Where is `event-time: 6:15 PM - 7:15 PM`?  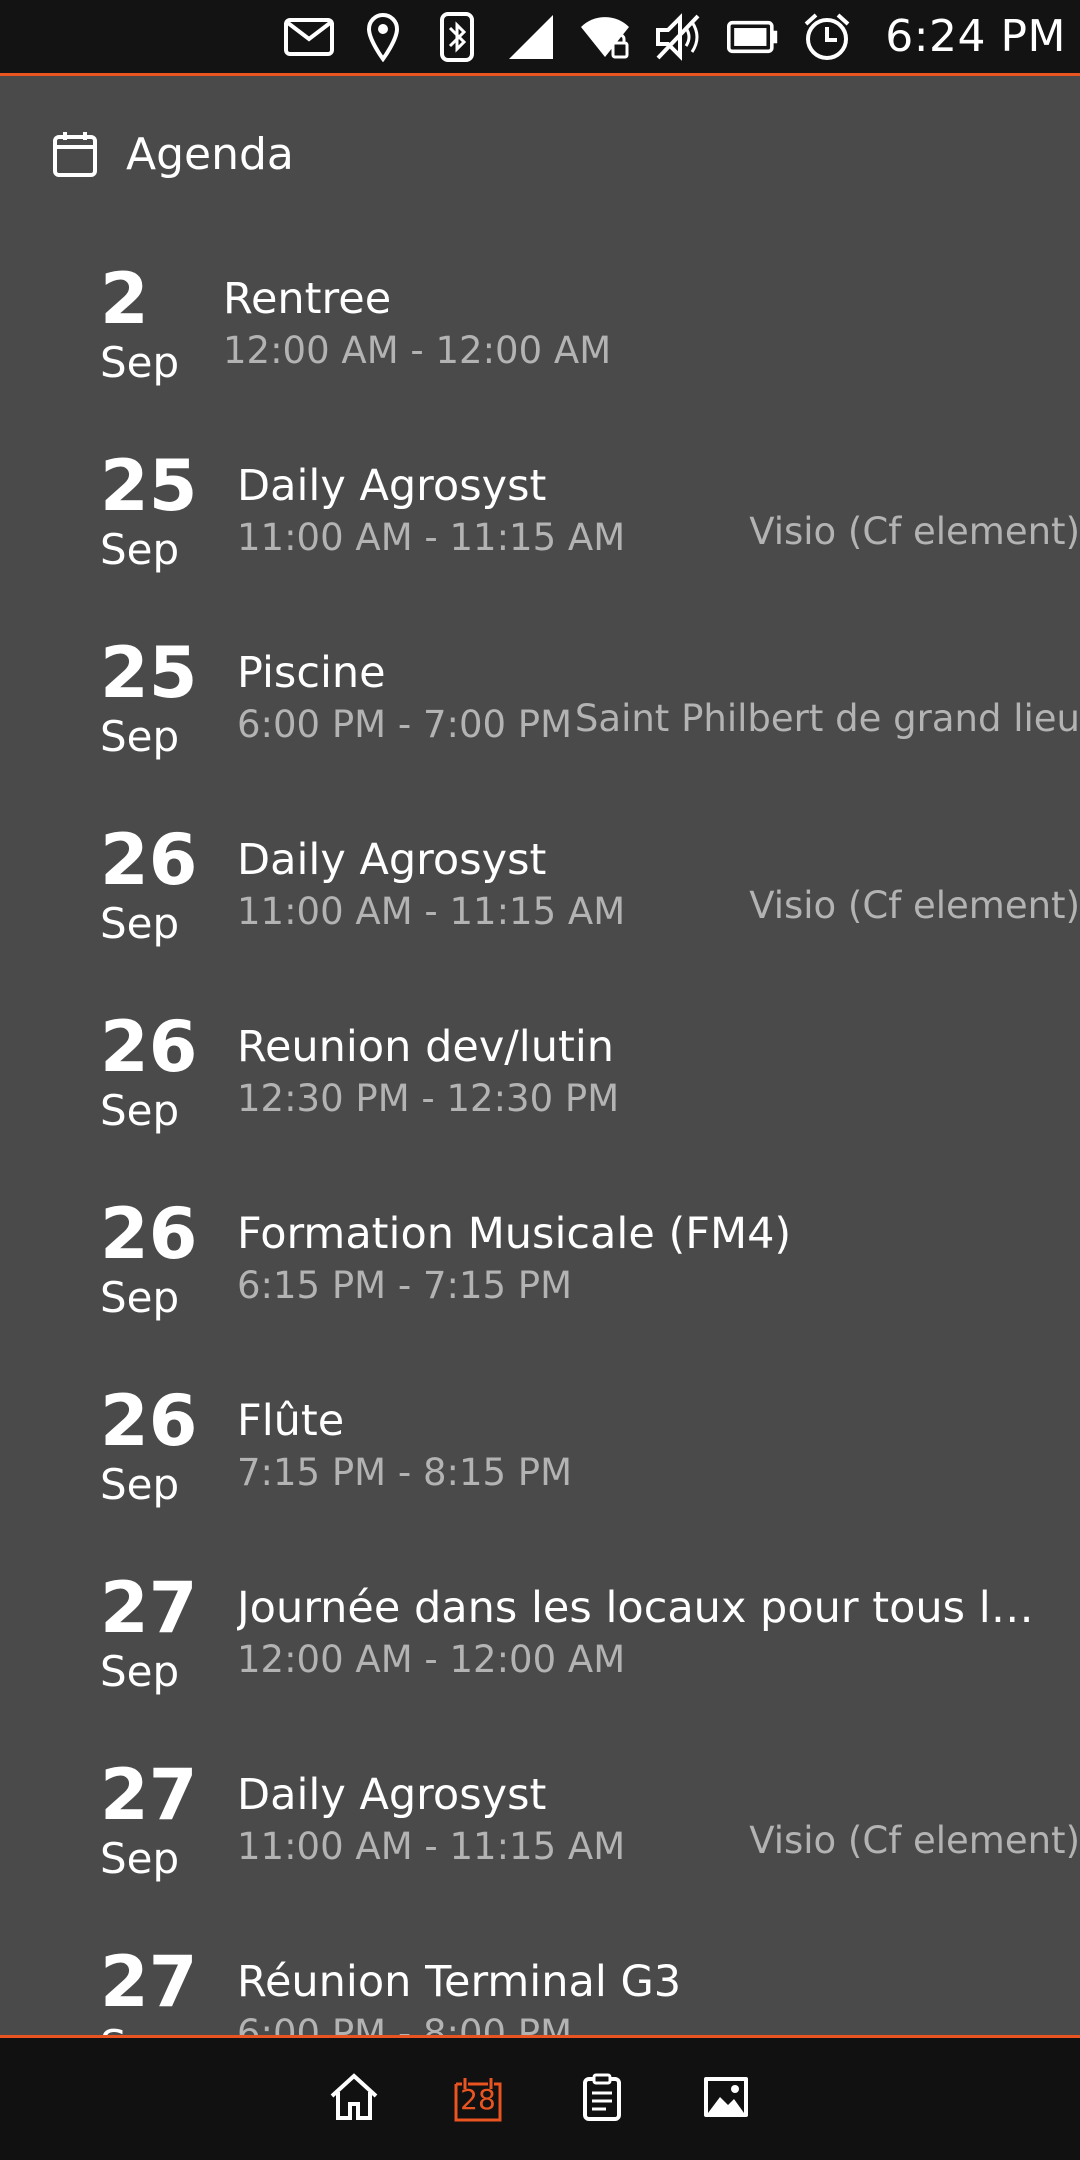
event-time: 6:15 PM - 7:15 PM is located at coordinates (405, 1285).